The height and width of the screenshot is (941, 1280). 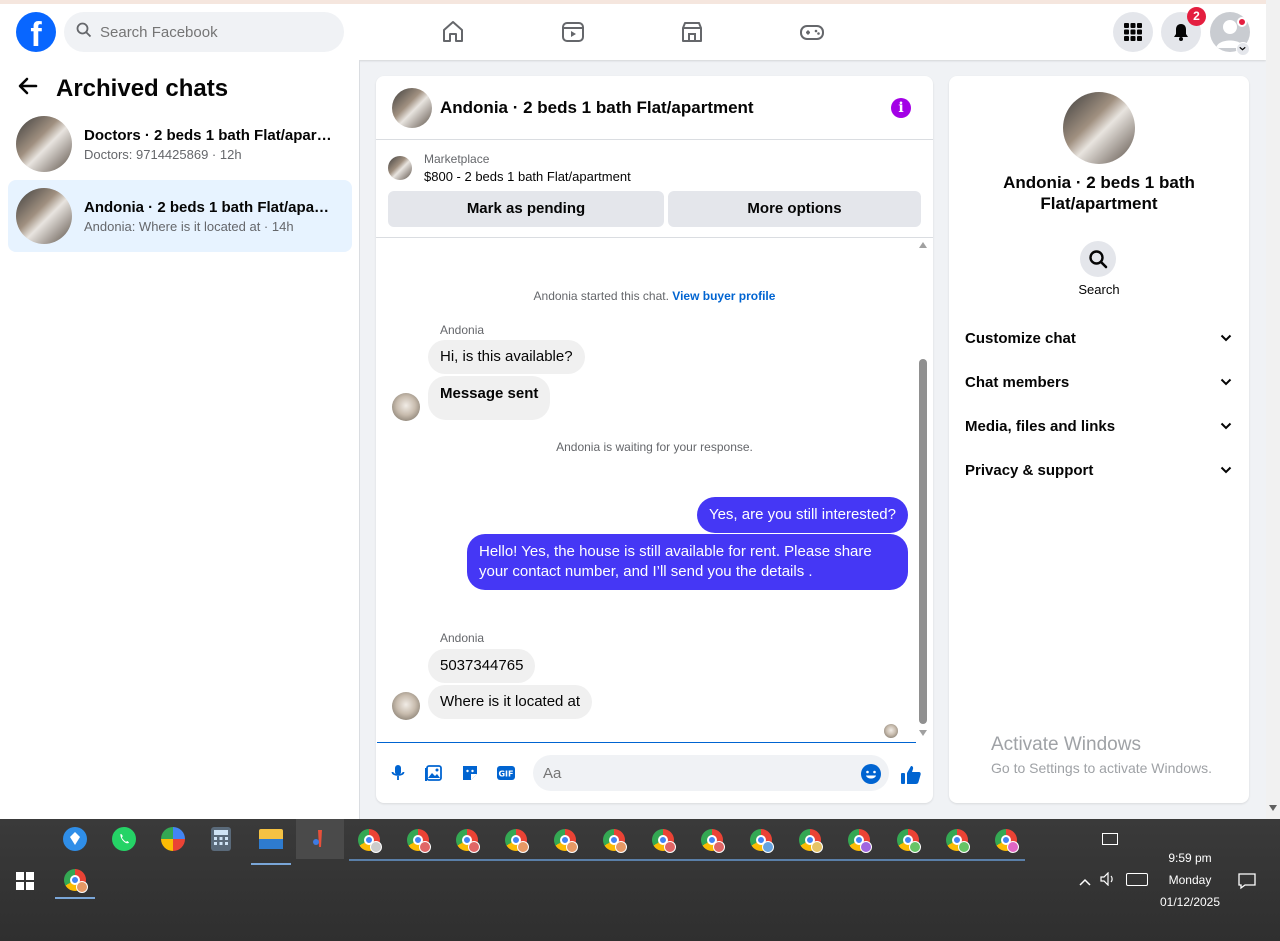 What do you see at coordinates (1040, 426) in the screenshot?
I see `section-label: Media, files and links` at bounding box center [1040, 426].